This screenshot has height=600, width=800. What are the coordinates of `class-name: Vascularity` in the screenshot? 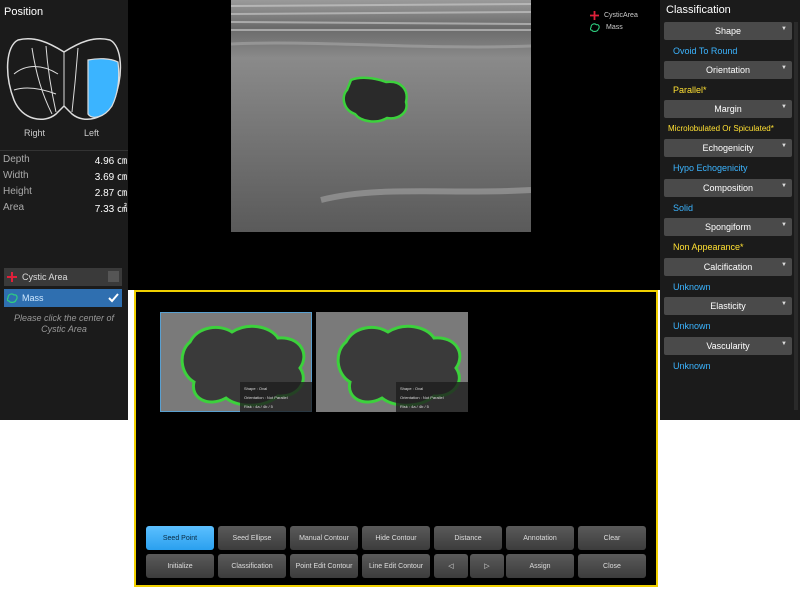 It's located at (728, 346).